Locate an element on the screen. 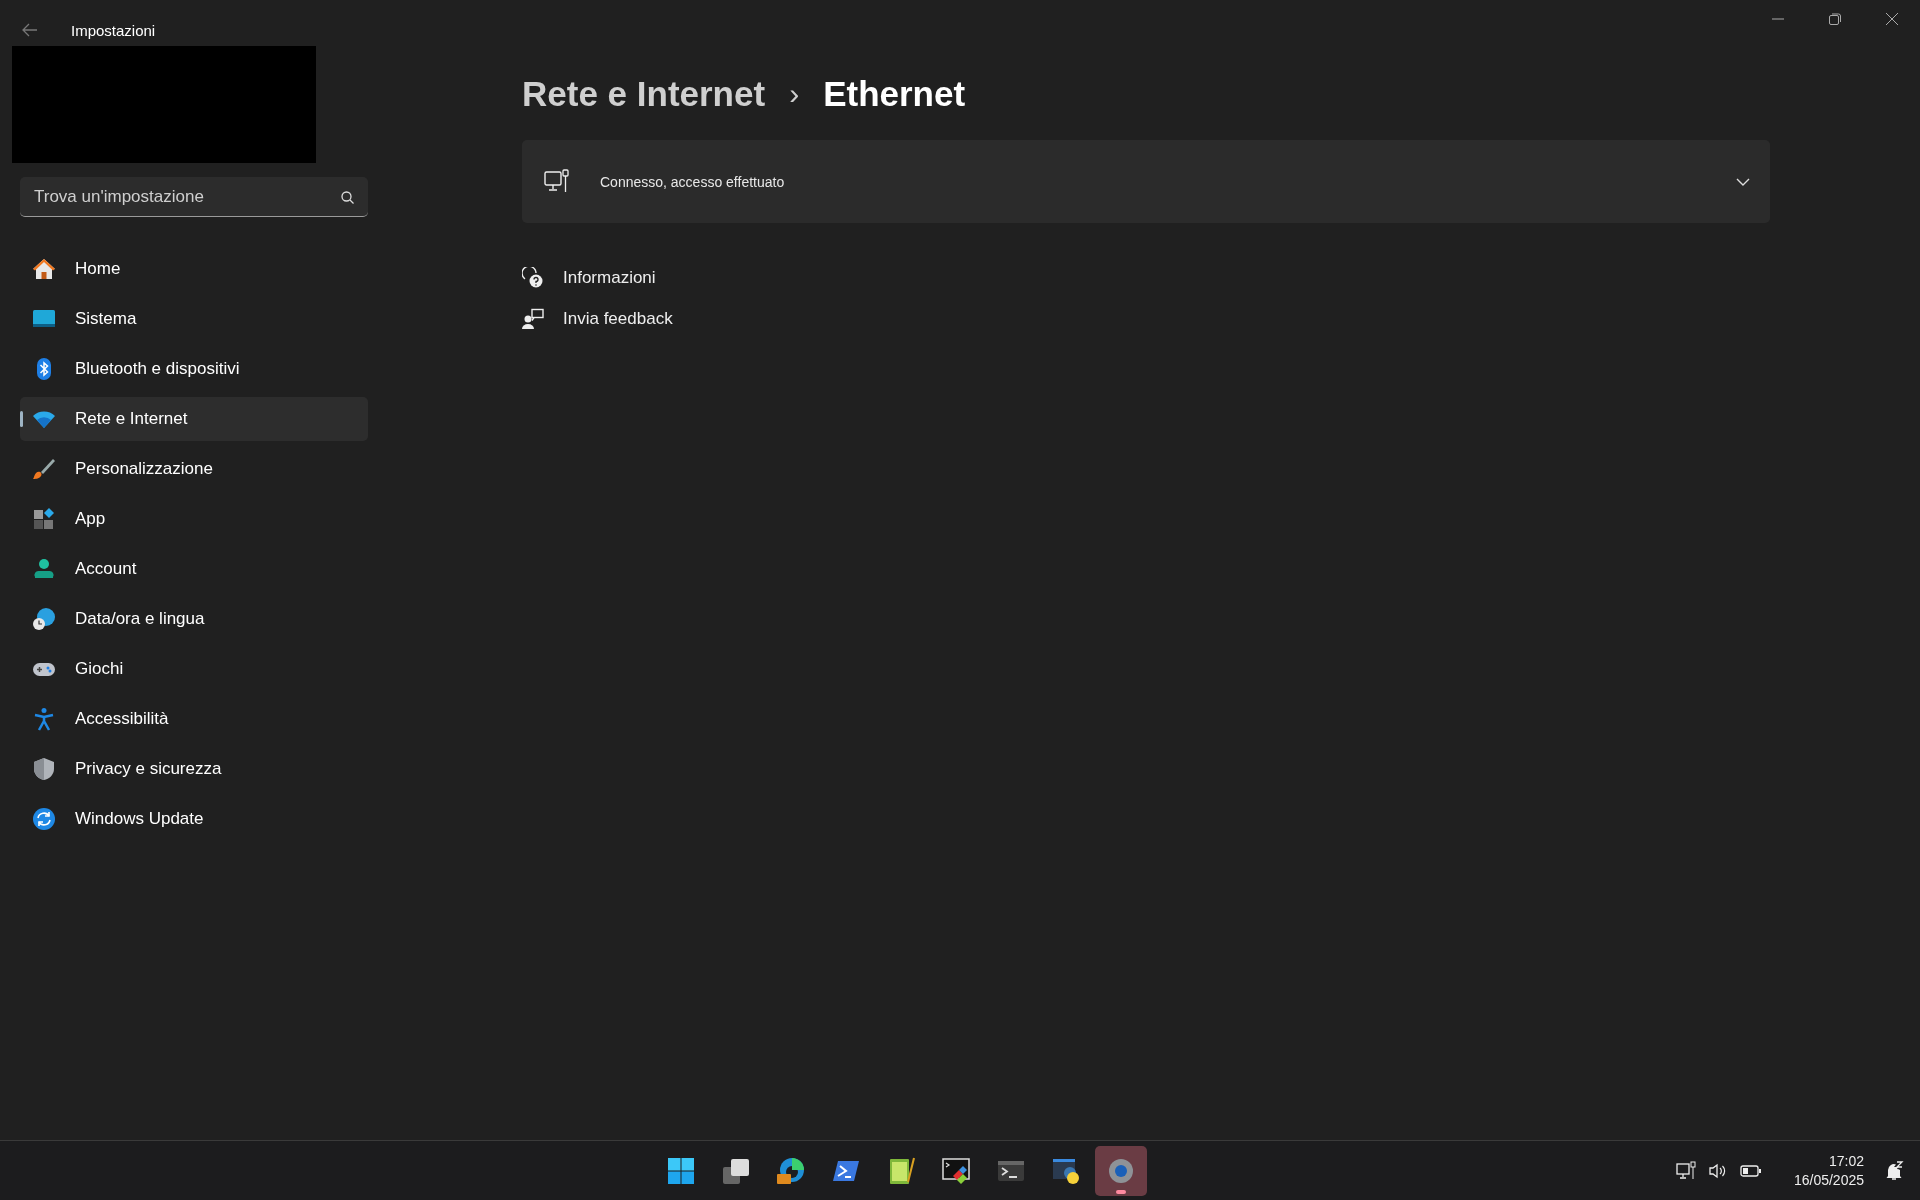 The image size is (1920, 1200). feedback-person-icon is located at coordinates (533, 319).